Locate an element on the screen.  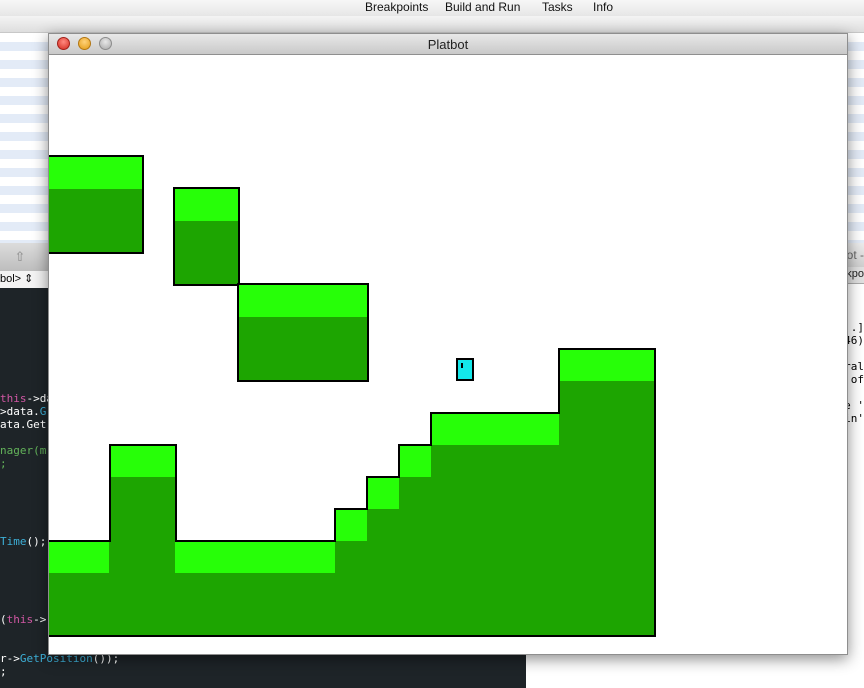
window-title: Platbot is located at coordinates (448, 44).